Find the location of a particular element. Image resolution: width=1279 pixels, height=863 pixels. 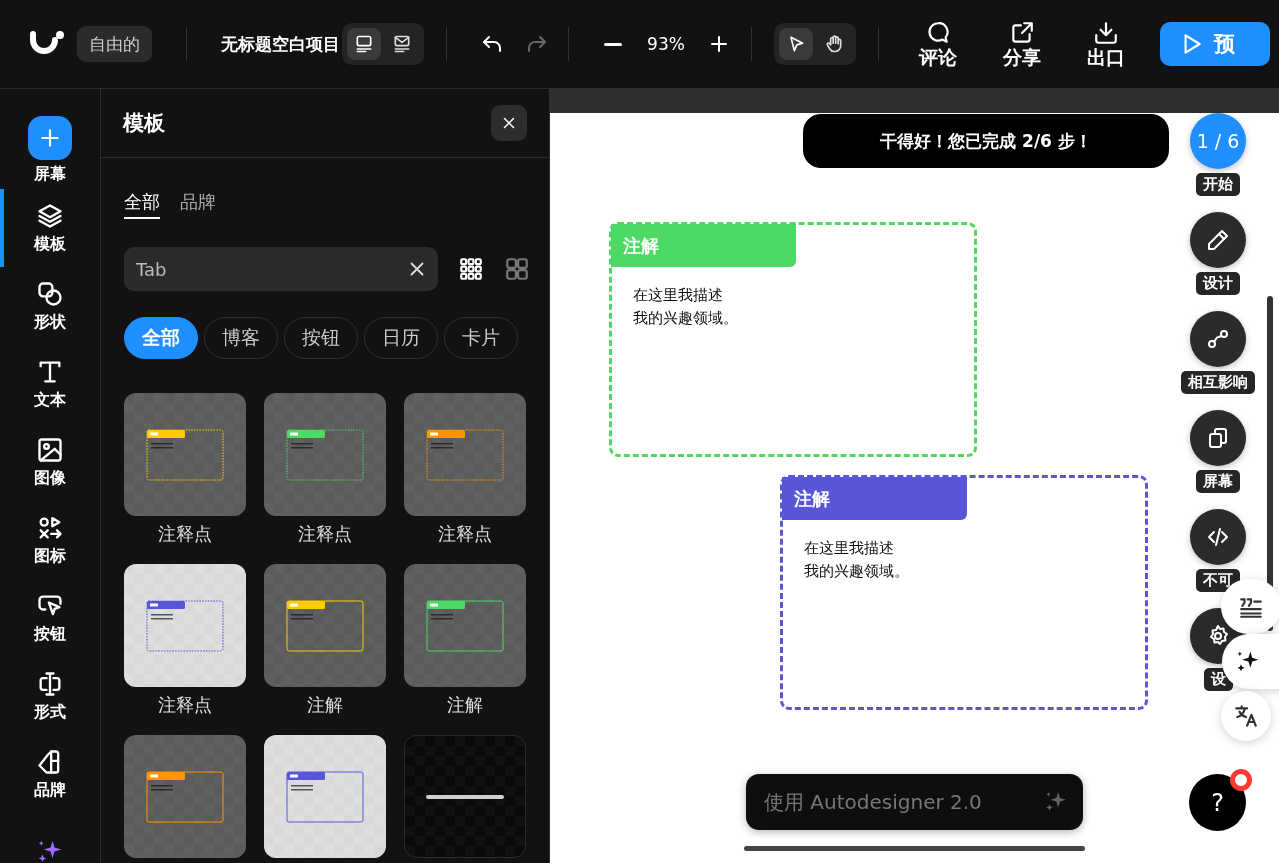

step-label: 开始 is located at coordinates (1218, 184).